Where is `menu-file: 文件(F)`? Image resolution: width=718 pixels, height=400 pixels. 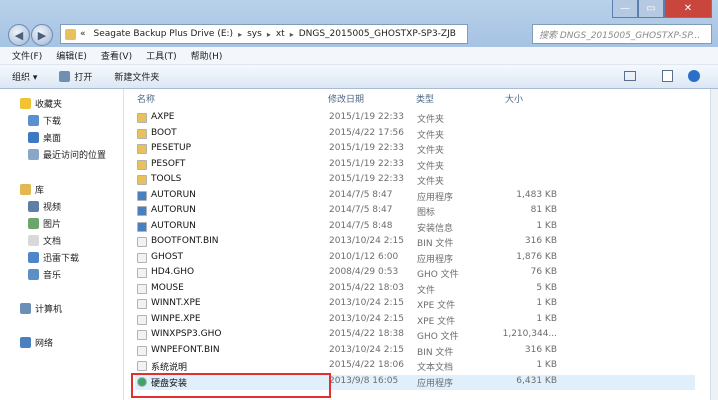
menu-file: 文件(F) is located at coordinates (27, 55).